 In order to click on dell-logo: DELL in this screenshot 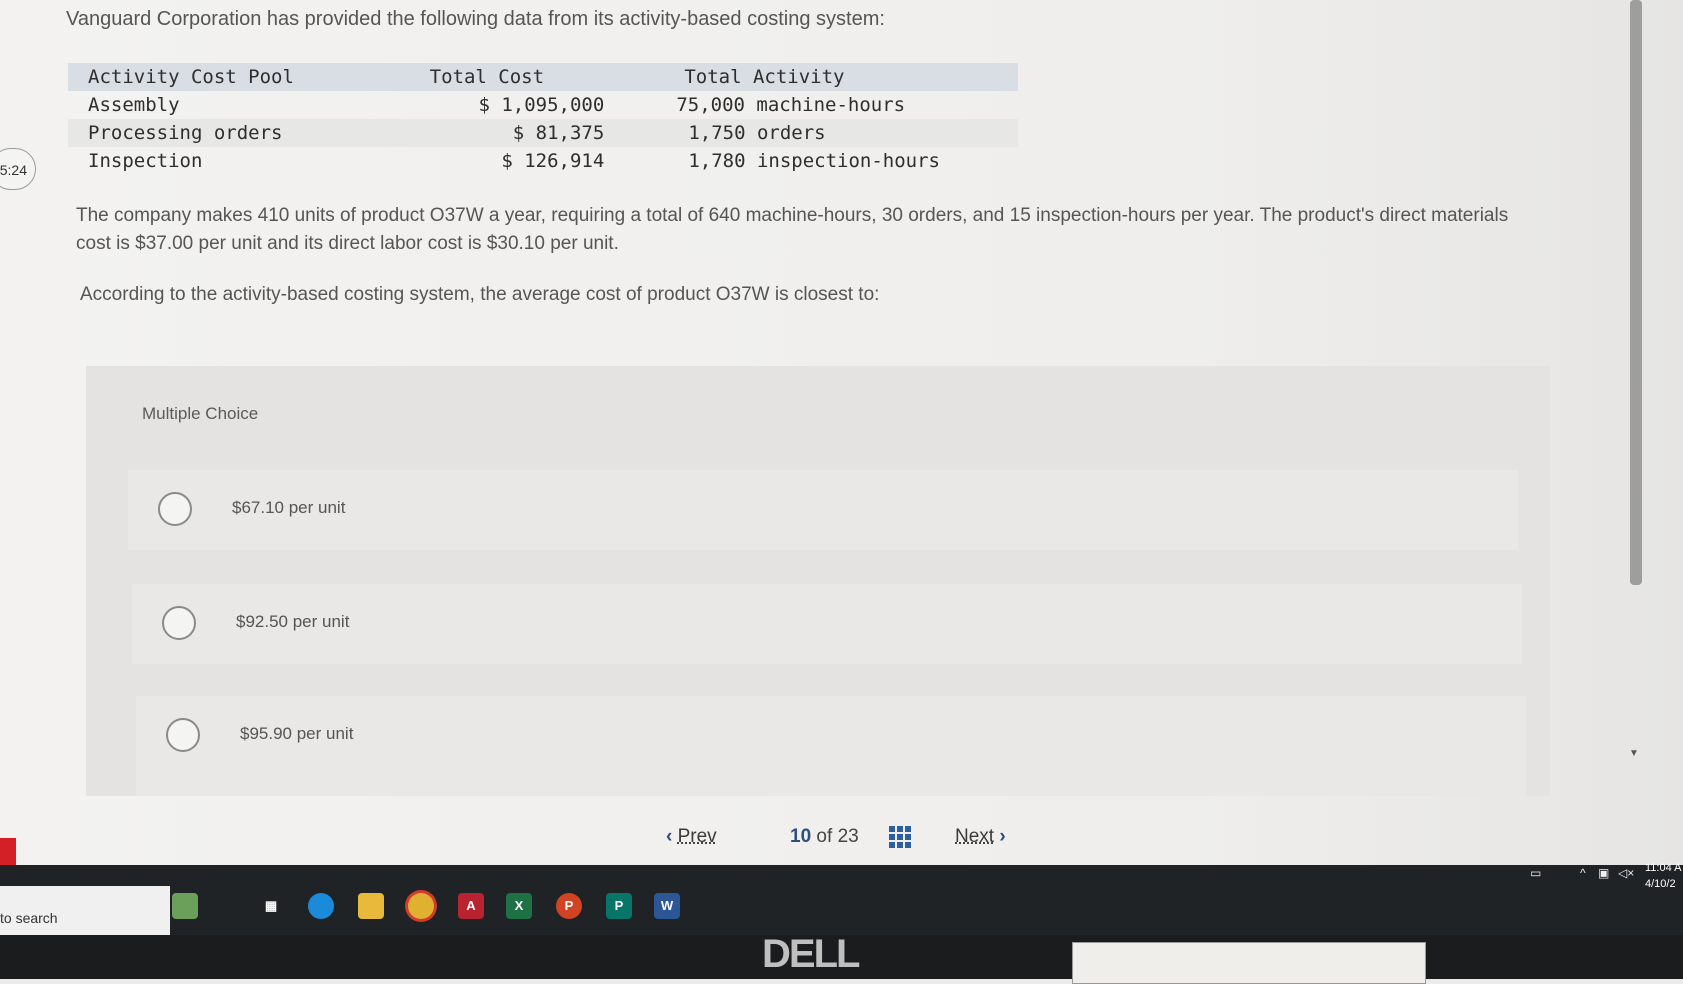, I will do `click(811, 954)`.